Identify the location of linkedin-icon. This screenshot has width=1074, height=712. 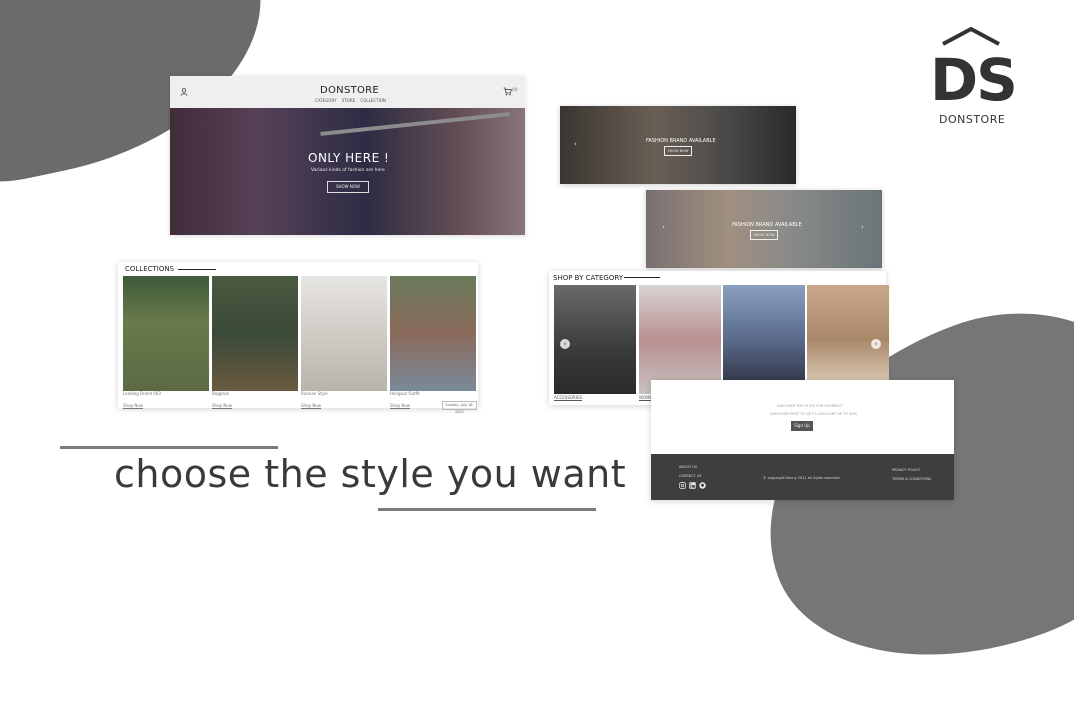
(692, 485).